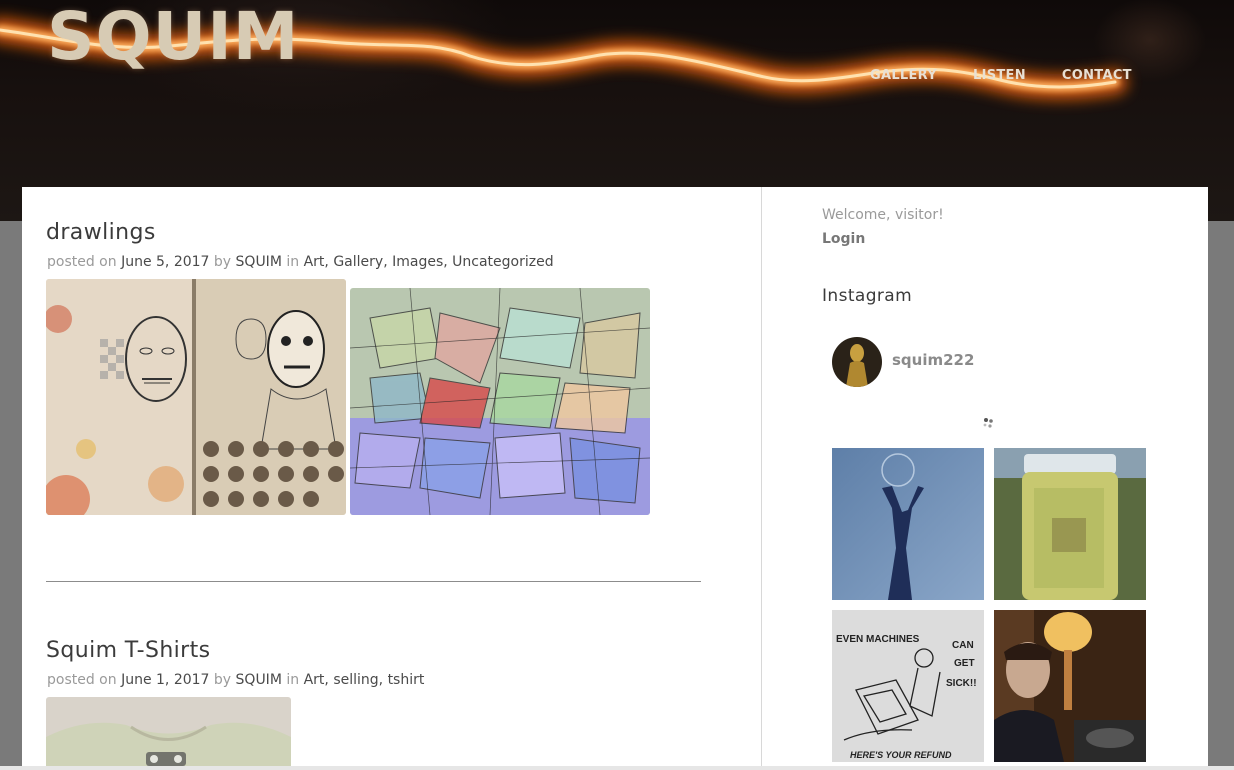 The width and height of the screenshot is (1234, 770). I want to click on nav-contact: CONTACT, so click(1097, 75).